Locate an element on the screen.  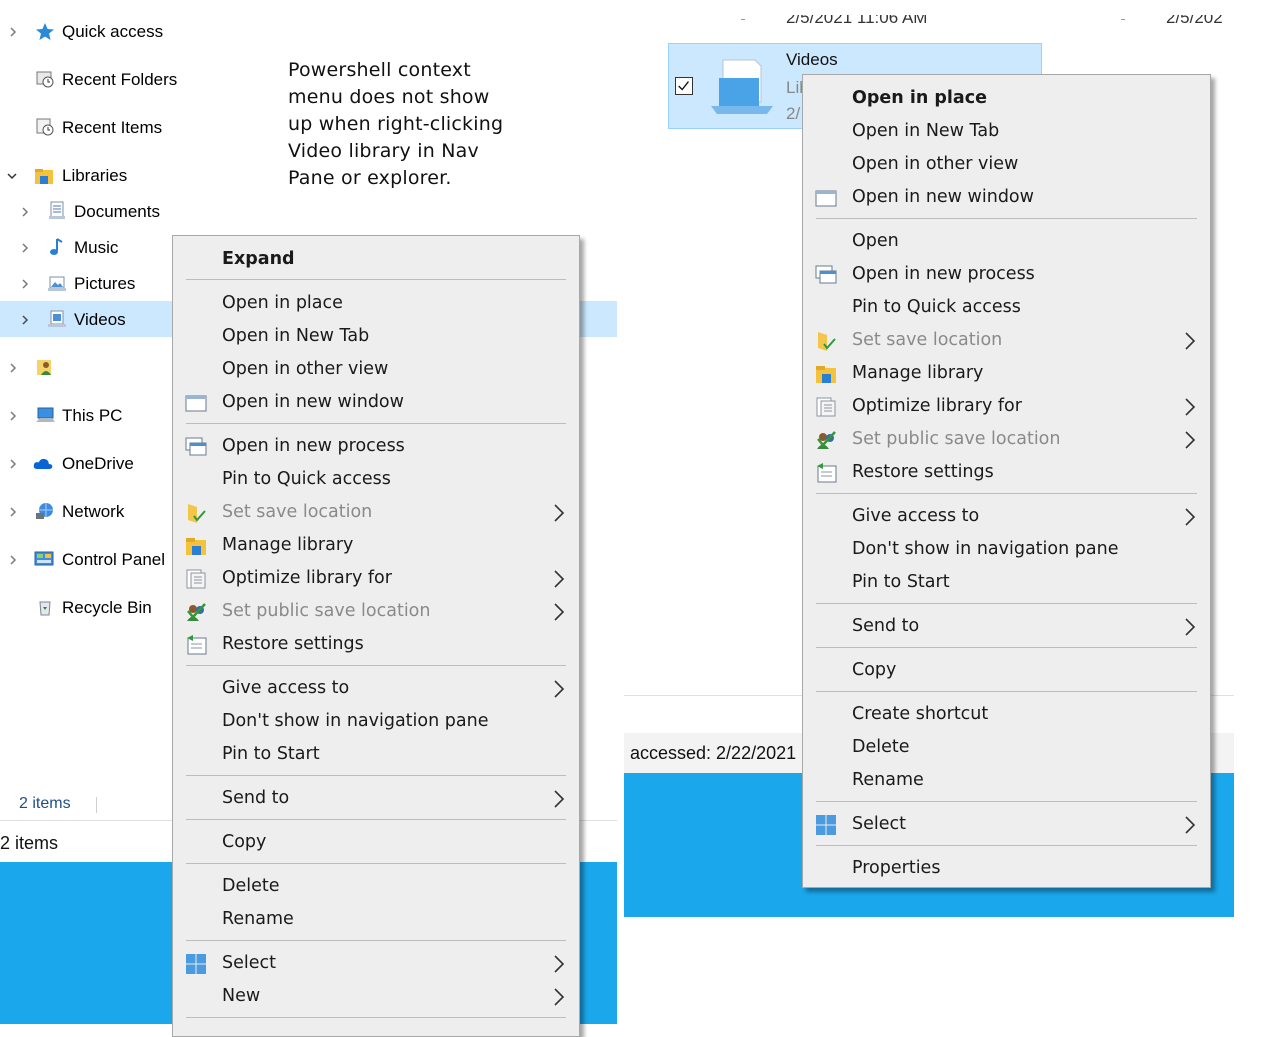
nav-item-music: Music is located at coordinates (85, 248).